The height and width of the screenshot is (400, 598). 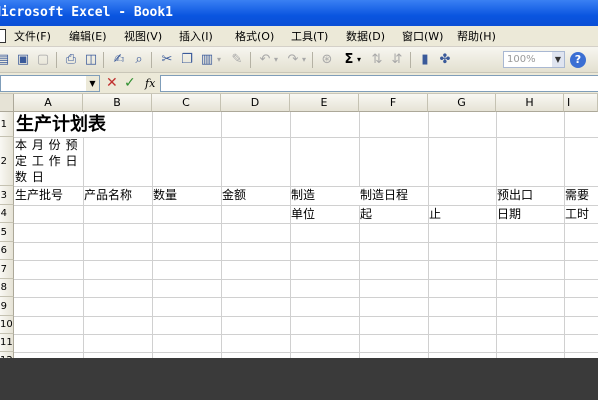 What do you see at coordinates (304, 60) in the screenshot?
I see `redo-dropdown-icon: ▾` at bounding box center [304, 60].